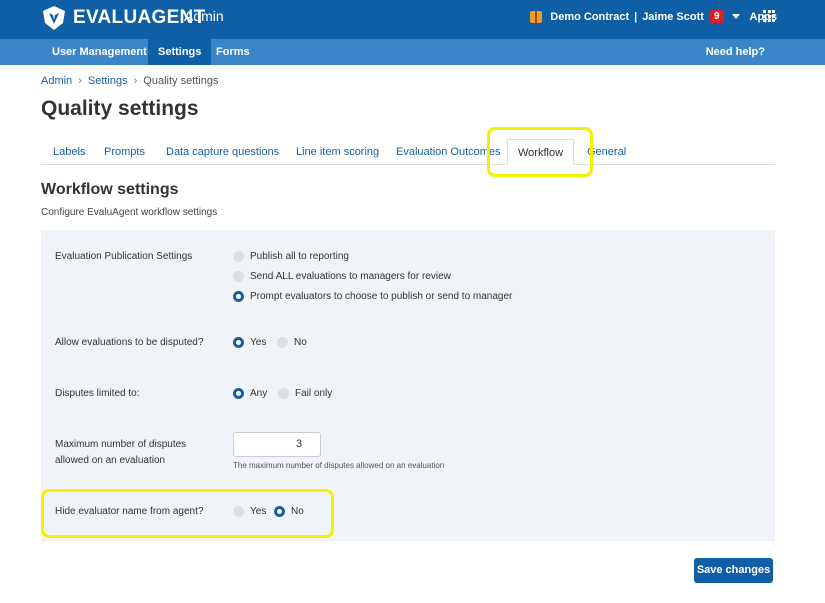  What do you see at coordinates (181, 81) in the screenshot?
I see `breadcrumb-current: Quality settings` at bounding box center [181, 81].